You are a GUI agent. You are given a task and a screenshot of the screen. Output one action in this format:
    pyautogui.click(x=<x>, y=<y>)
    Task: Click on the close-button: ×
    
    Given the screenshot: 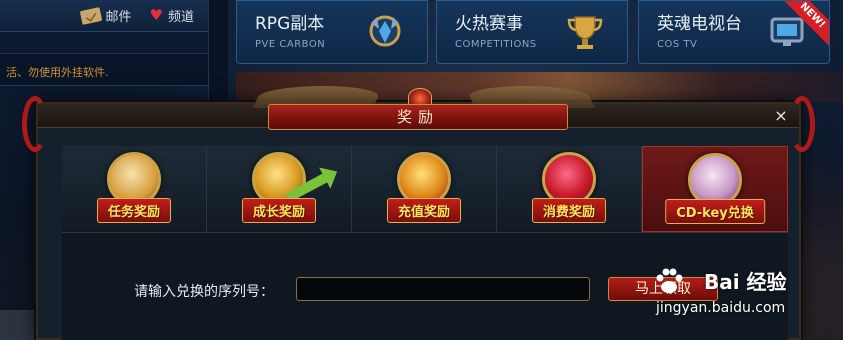 What is the action you would take?
    pyautogui.click(x=781, y=116)
    